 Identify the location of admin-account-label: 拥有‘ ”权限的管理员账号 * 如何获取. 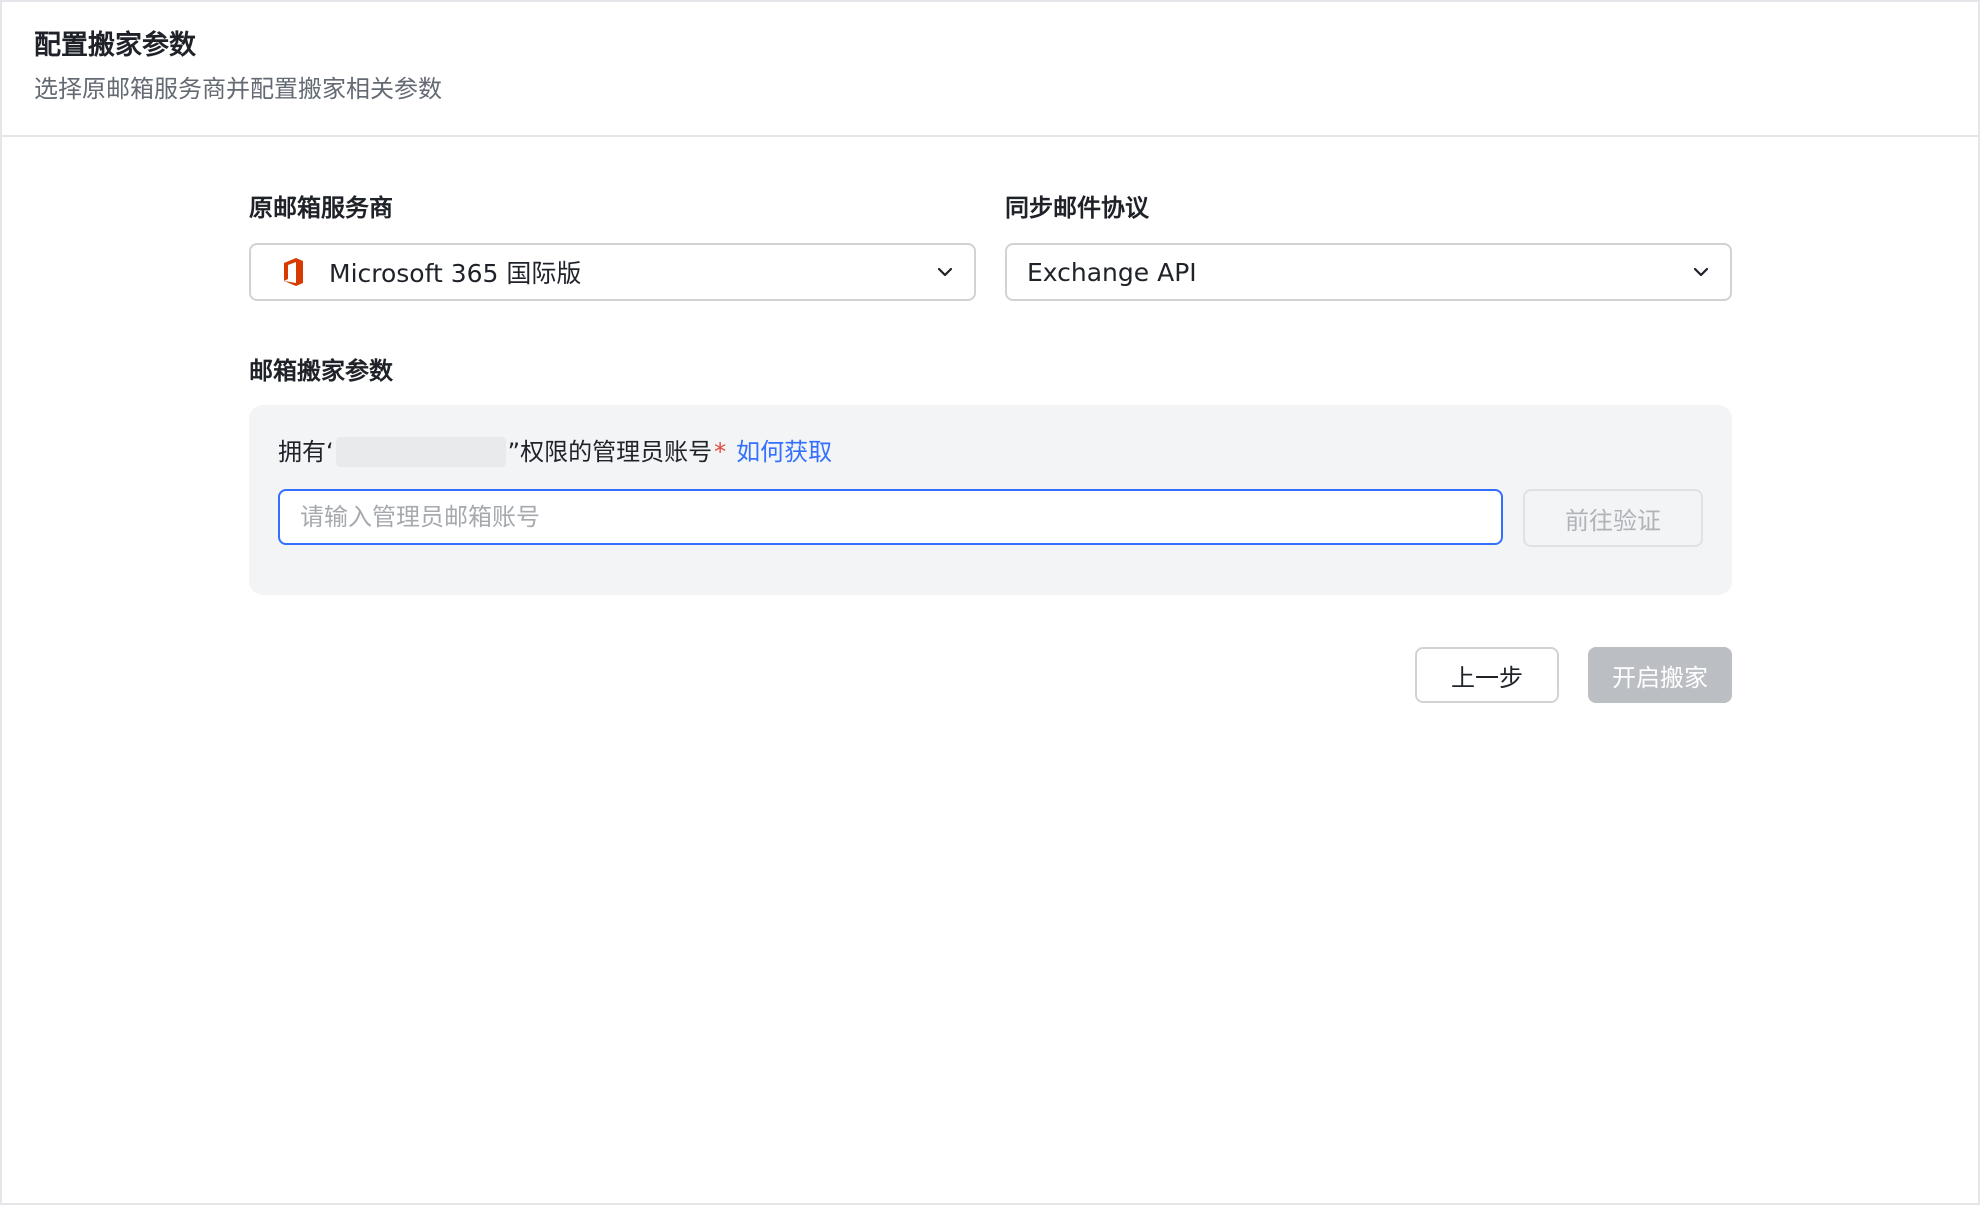
(555, 452).